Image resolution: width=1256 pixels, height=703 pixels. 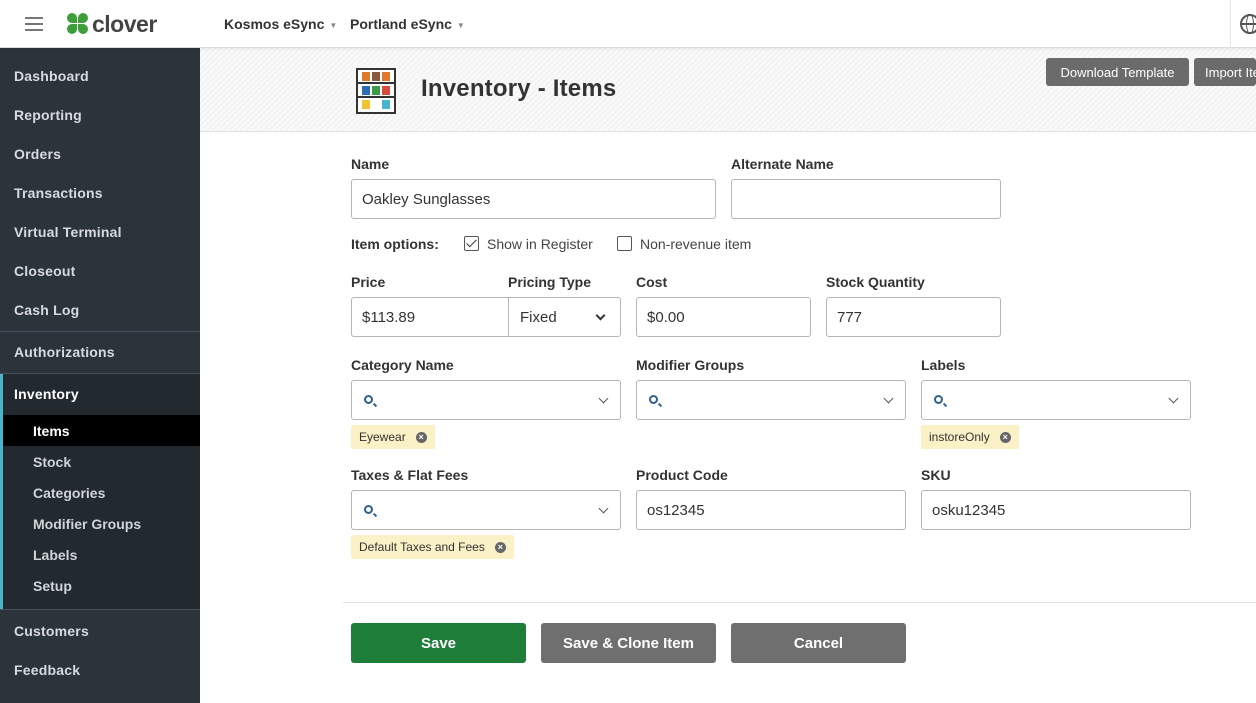 I want to click on sidebar-subitem-categories: Categories, so click(x=101, y=492).